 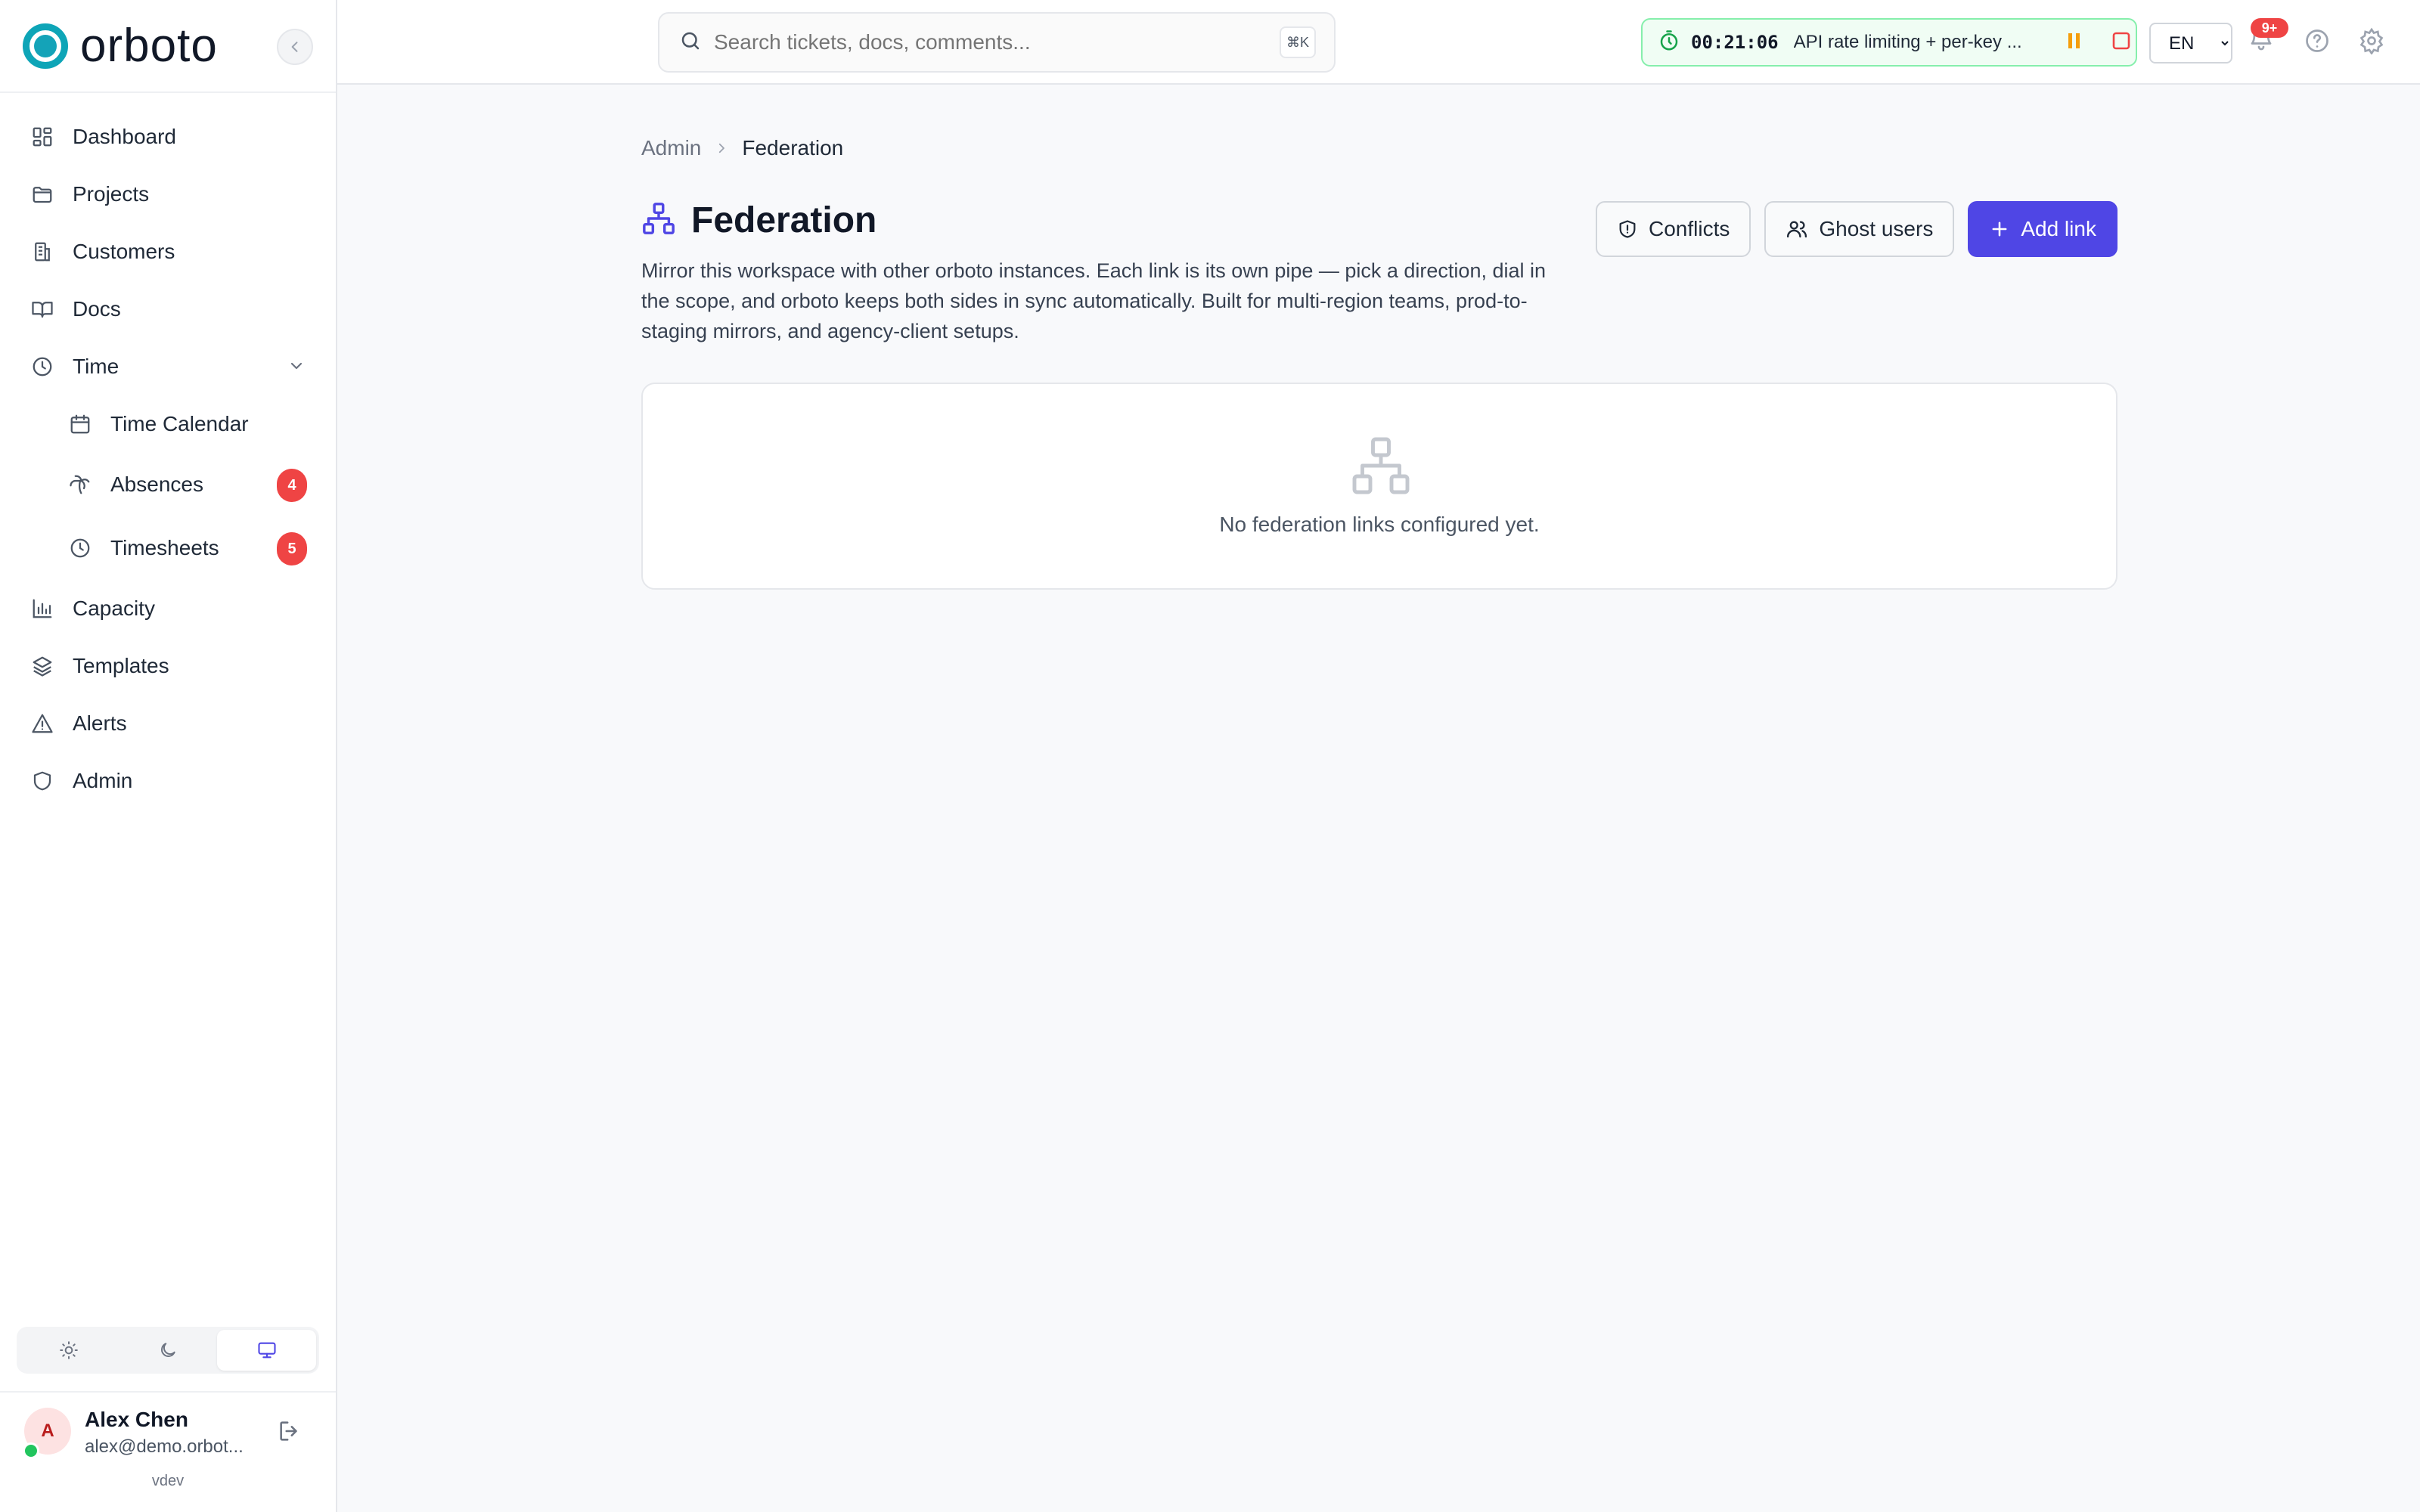 I want to click on sidebar-item-templates: Templates, so click(x=170, y=666).